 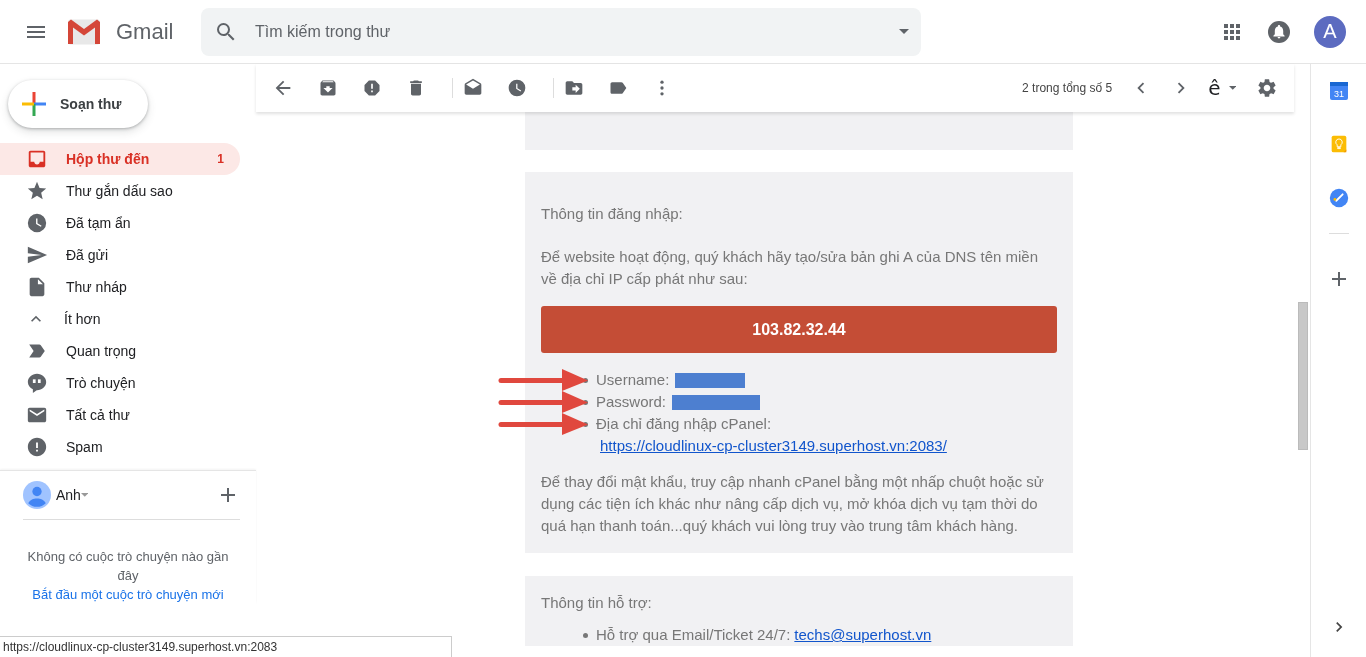 I want to click on search-field: Tìm kiếm trong thư, so click(x=561, y=31).